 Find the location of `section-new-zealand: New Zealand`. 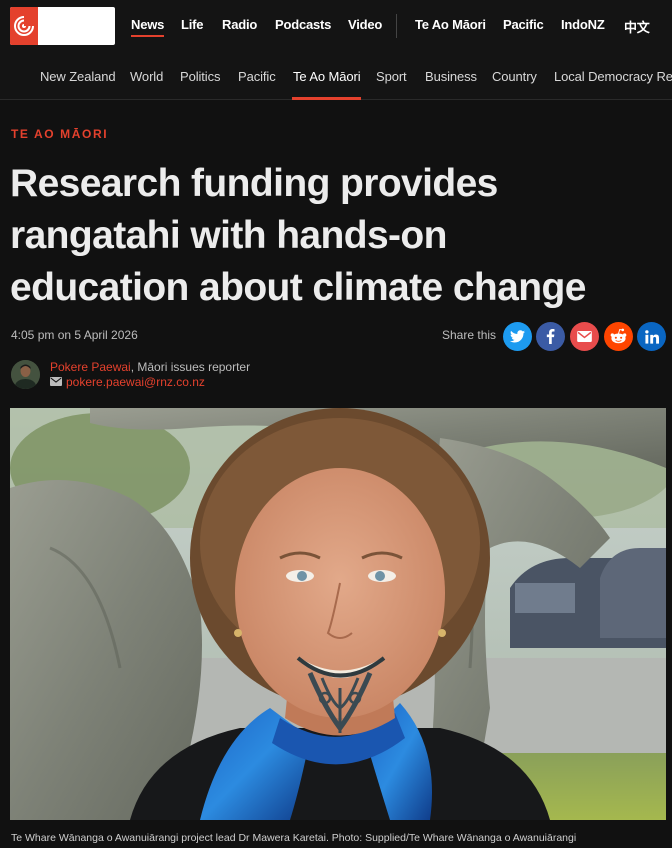

section-new-zealand: New Zealand is located at coordinates (78, 76).